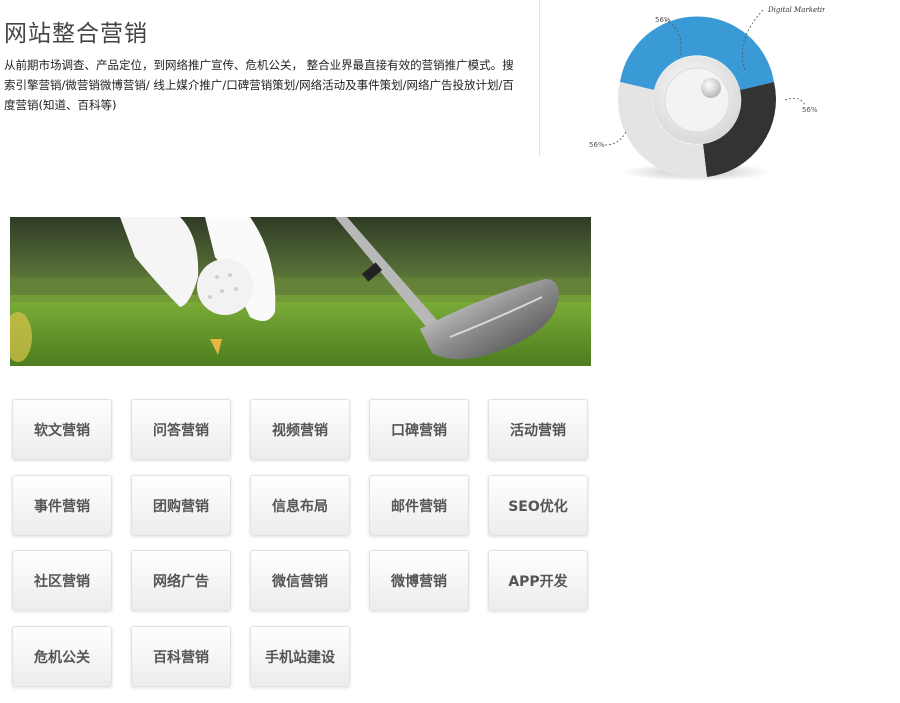 Image resolution: width=900 pixels, height=703 pixels. What do you see at coordinates (300, 291) in the screenshot?
I see `golf-banner-image` at bounding box center [300, 291].